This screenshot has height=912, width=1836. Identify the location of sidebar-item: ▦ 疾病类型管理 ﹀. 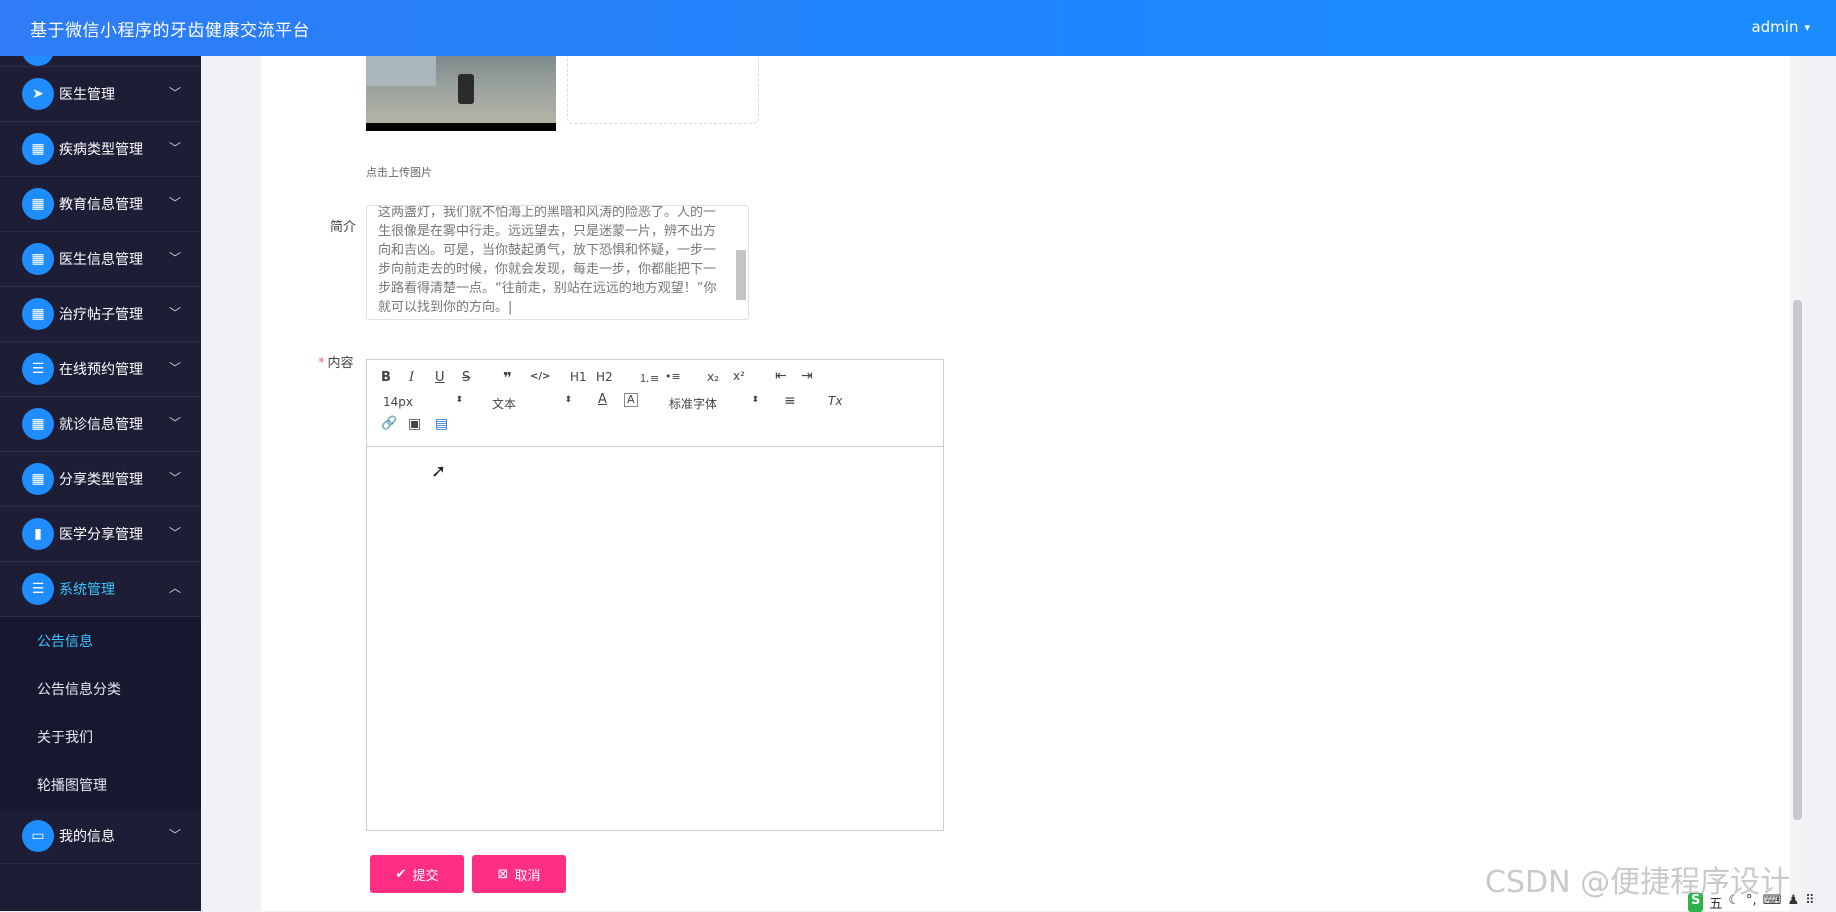
(100, 149).